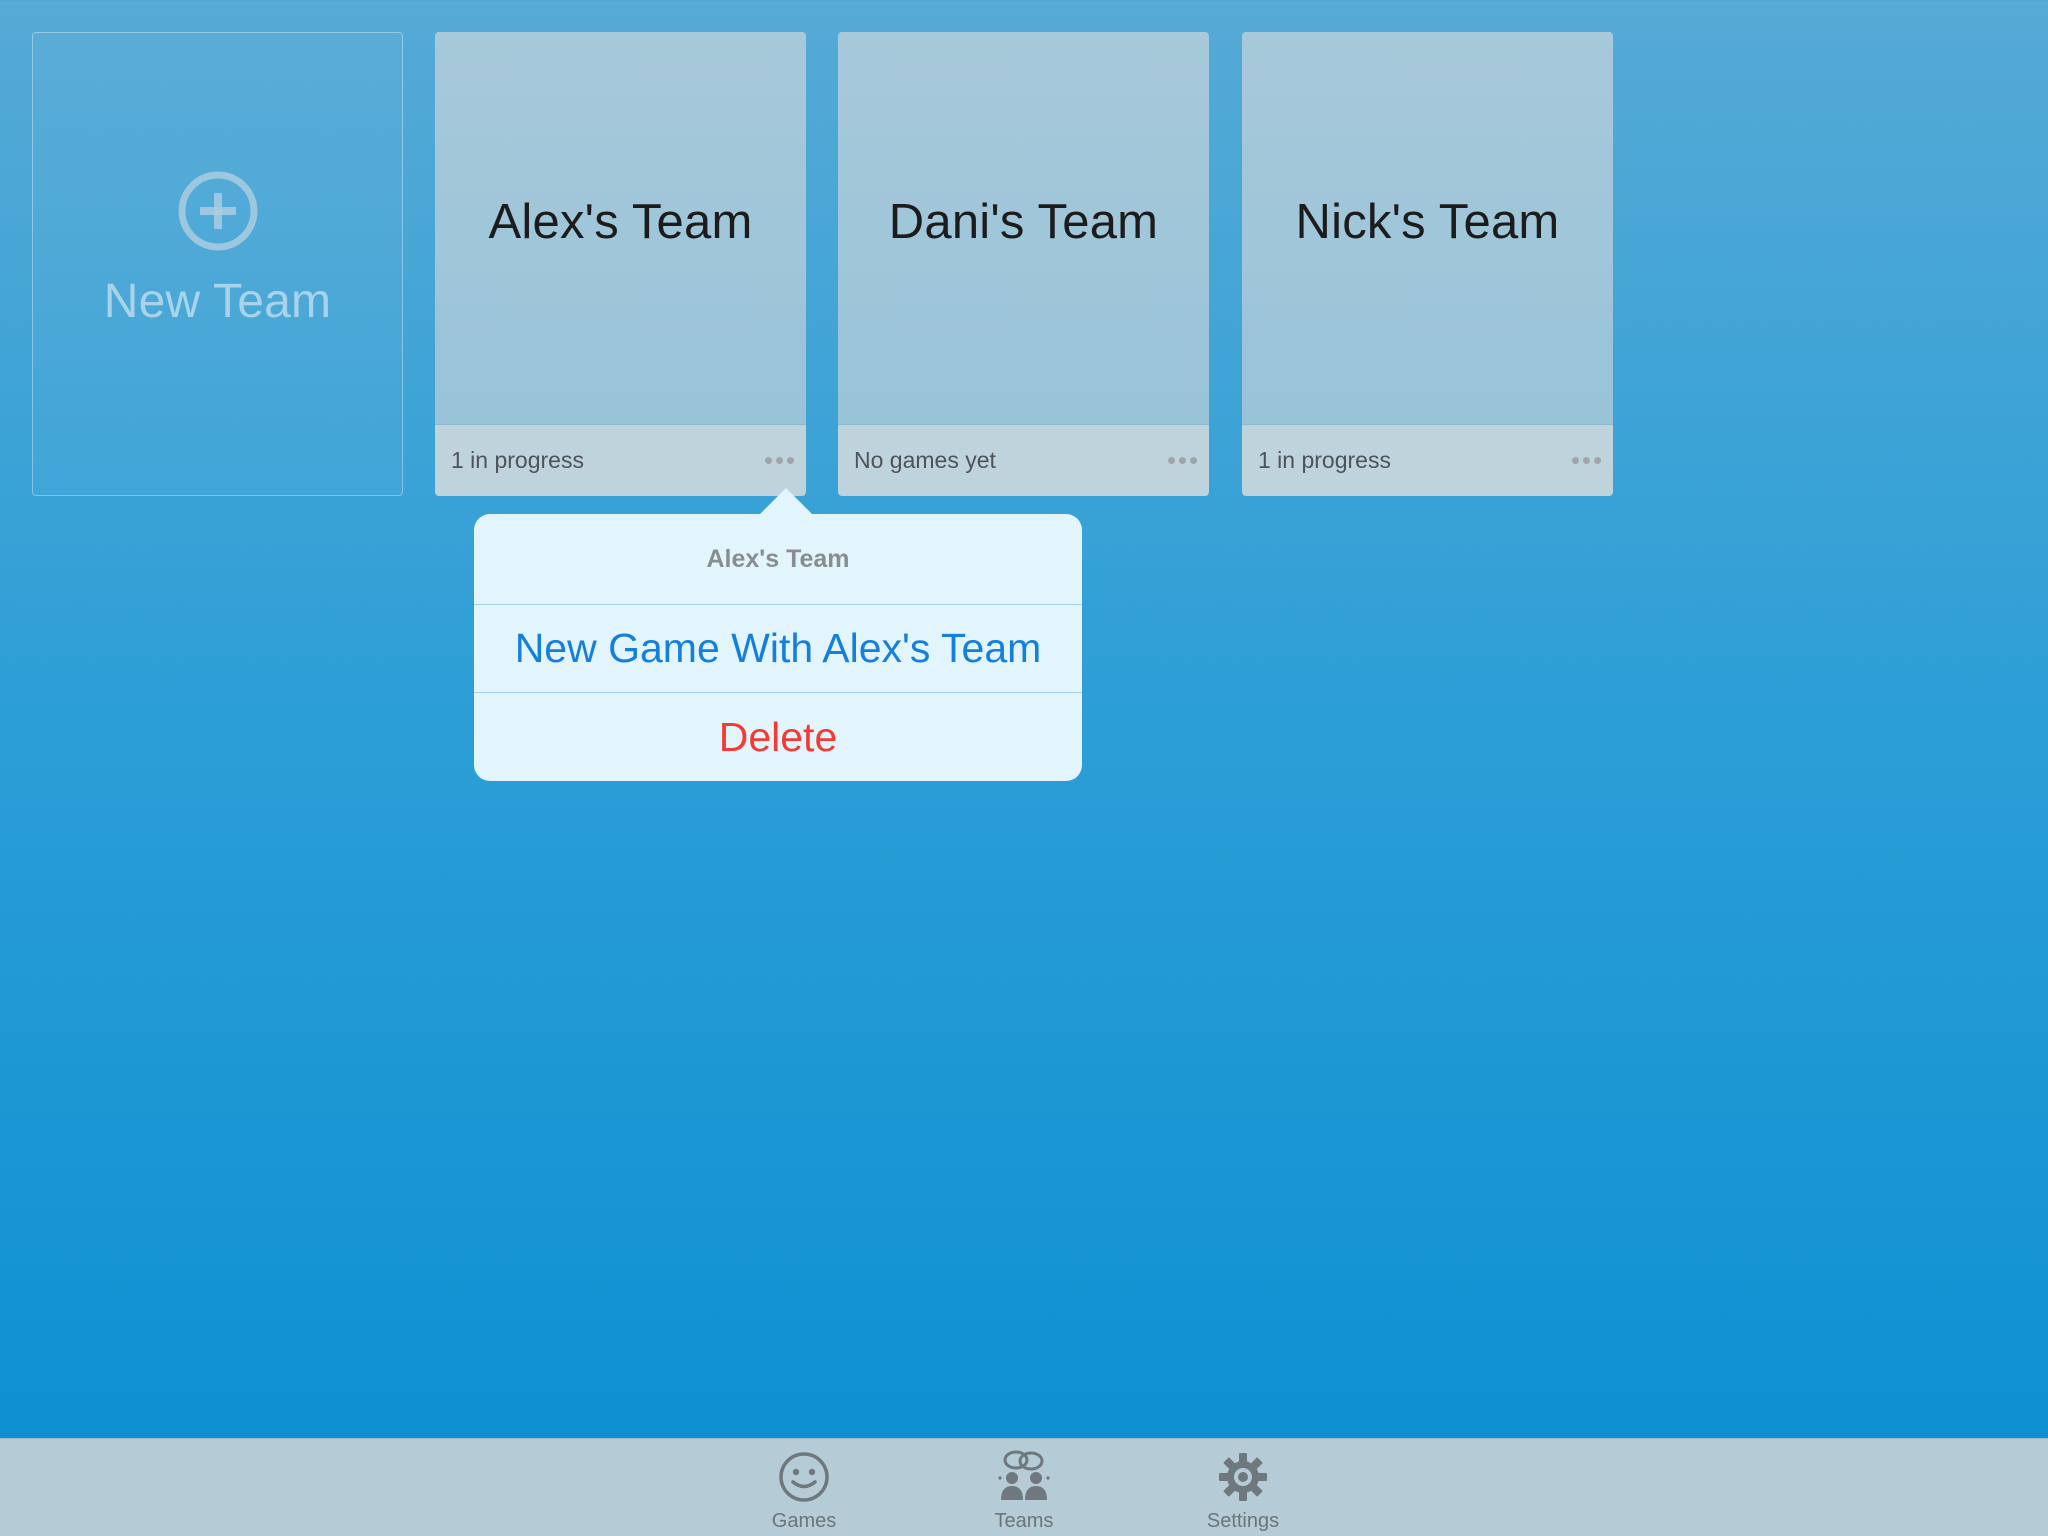 This screenshot has height=1536, width=2048. I want to click on popover-arrow, so click(786, 501).